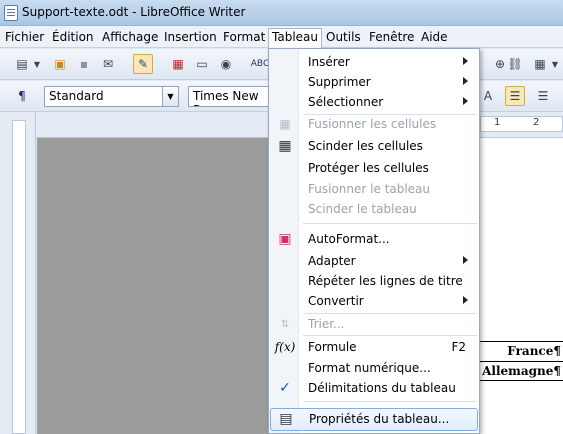 This screenshot has width=563, height=434. Describe the element at coordinates (555, 64) in the screenshot. I see `table-dropdown-arrow-icon: ▼` at that location.